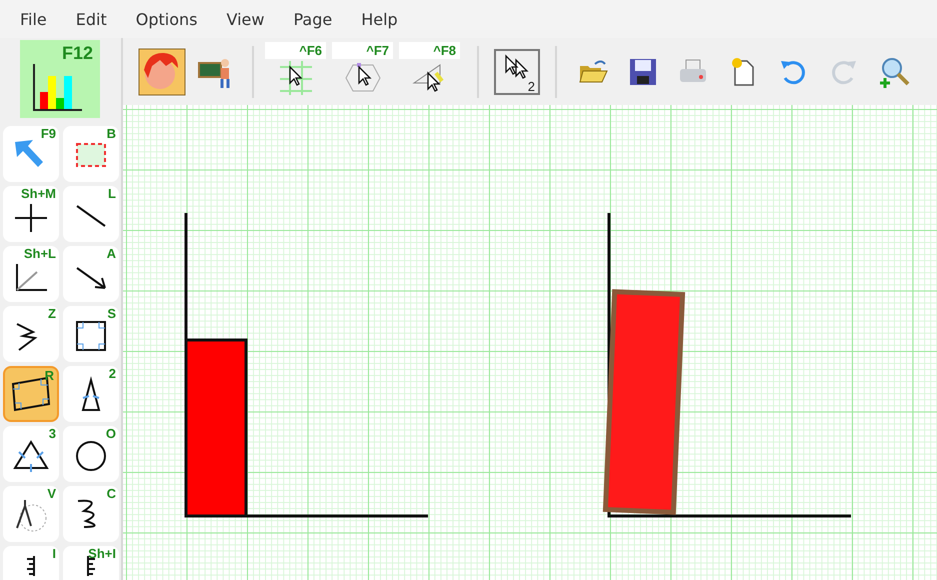 The image size is (937, 580). Describe the element at coordinates (429, 72) in the screenshot. I see `cursor-mode-button: ^F8` at that location.